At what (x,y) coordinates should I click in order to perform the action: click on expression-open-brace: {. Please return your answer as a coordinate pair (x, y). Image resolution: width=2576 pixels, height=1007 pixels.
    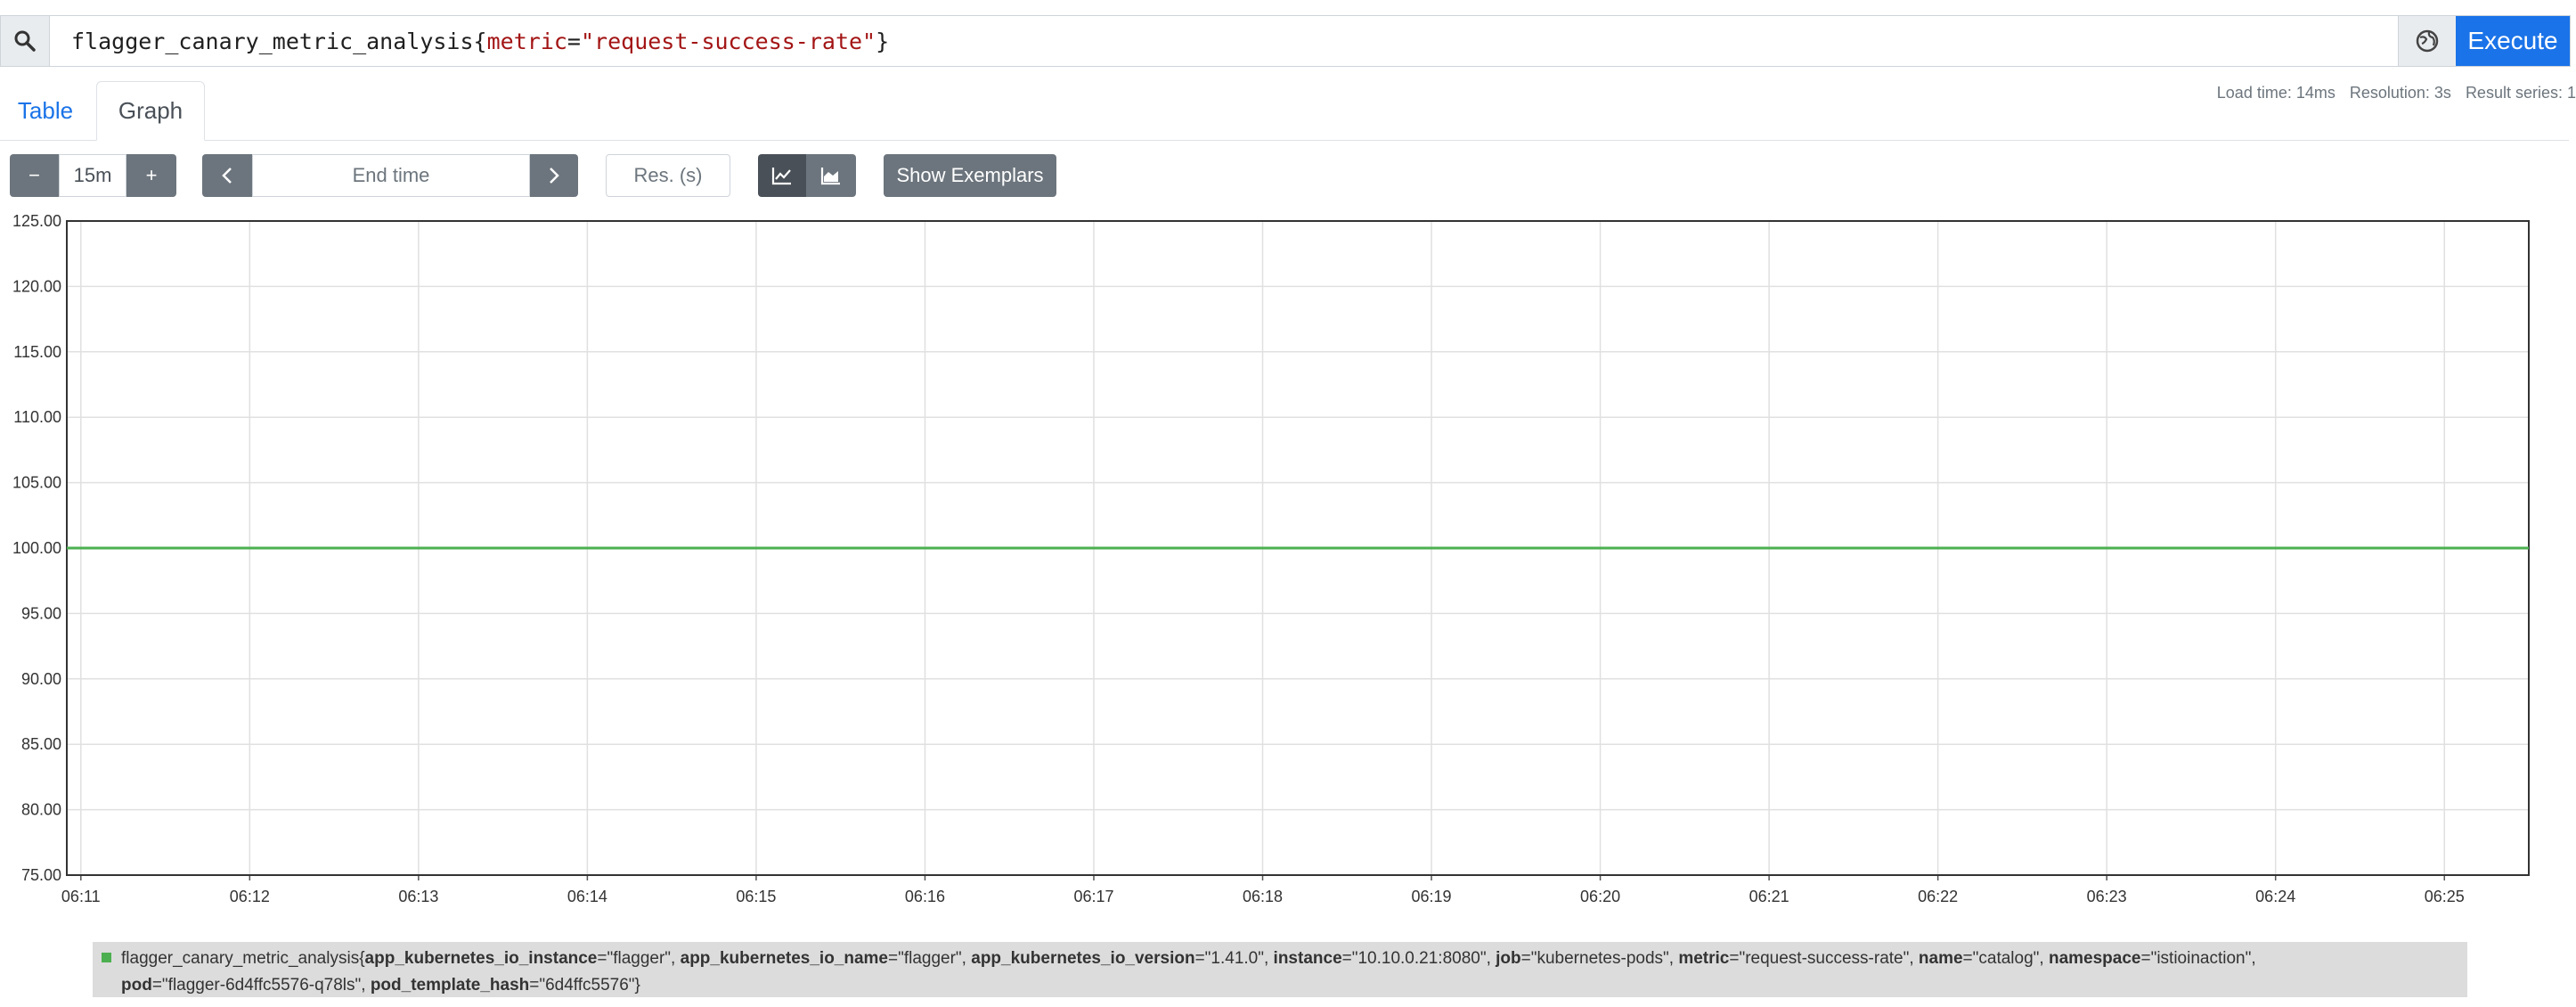
    Looking at the image, I should click on (480, 41).